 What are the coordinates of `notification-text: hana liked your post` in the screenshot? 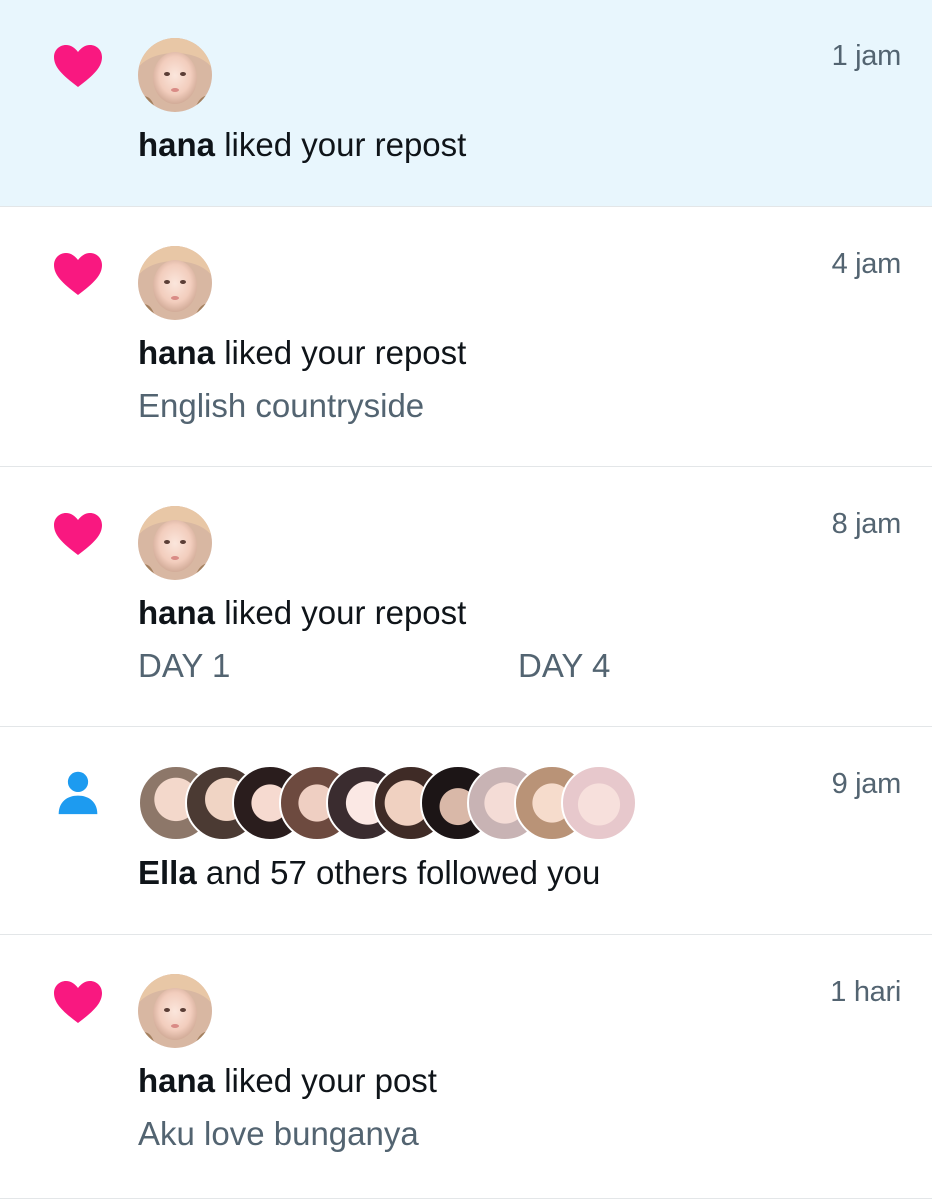 It's located at (287, 1081).